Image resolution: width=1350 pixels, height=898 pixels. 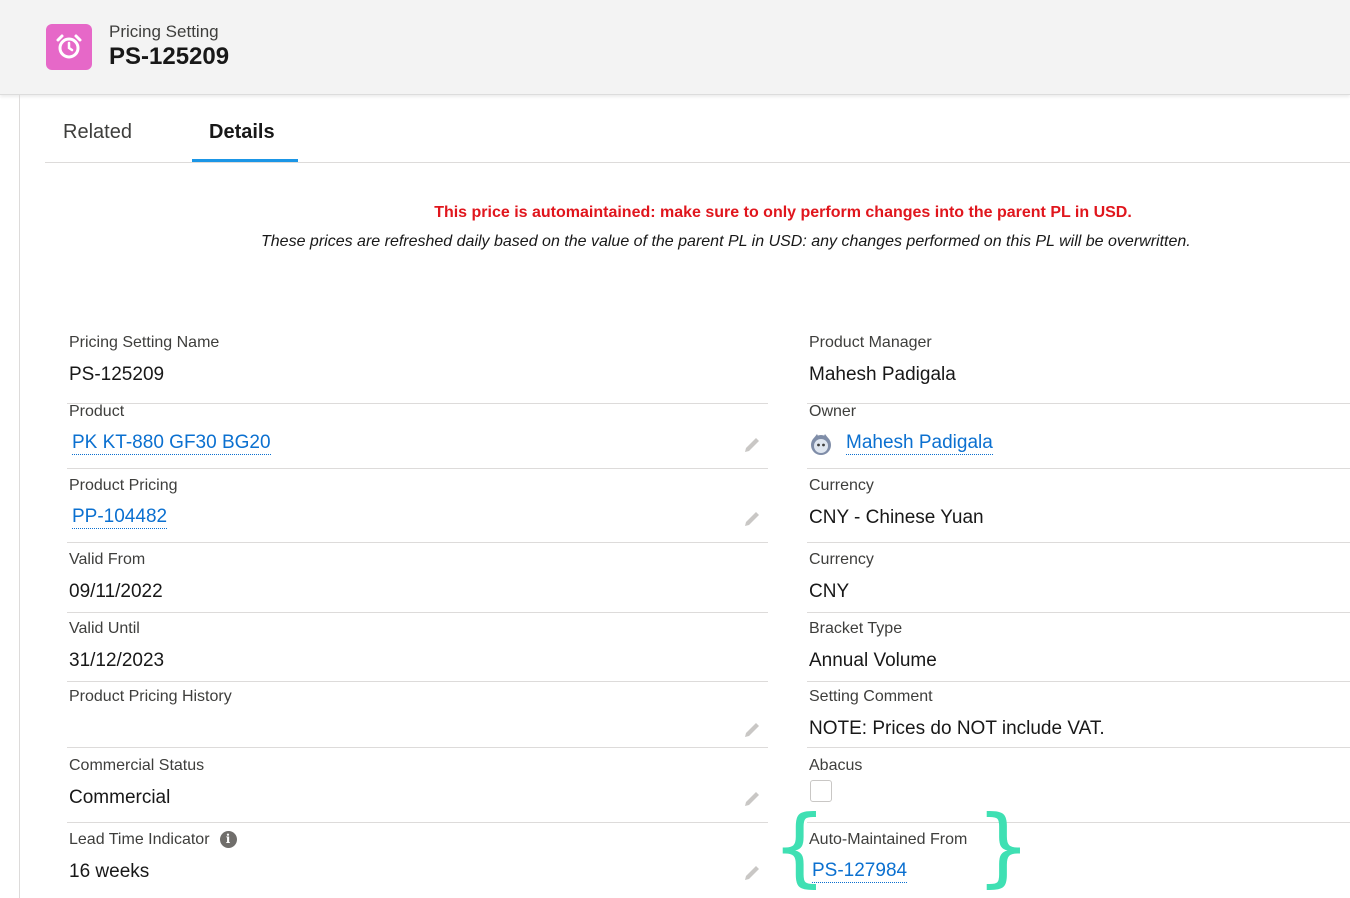 I want to click on field-owner: Owner Mahesh Padigala, so click(x=1078, y=436).